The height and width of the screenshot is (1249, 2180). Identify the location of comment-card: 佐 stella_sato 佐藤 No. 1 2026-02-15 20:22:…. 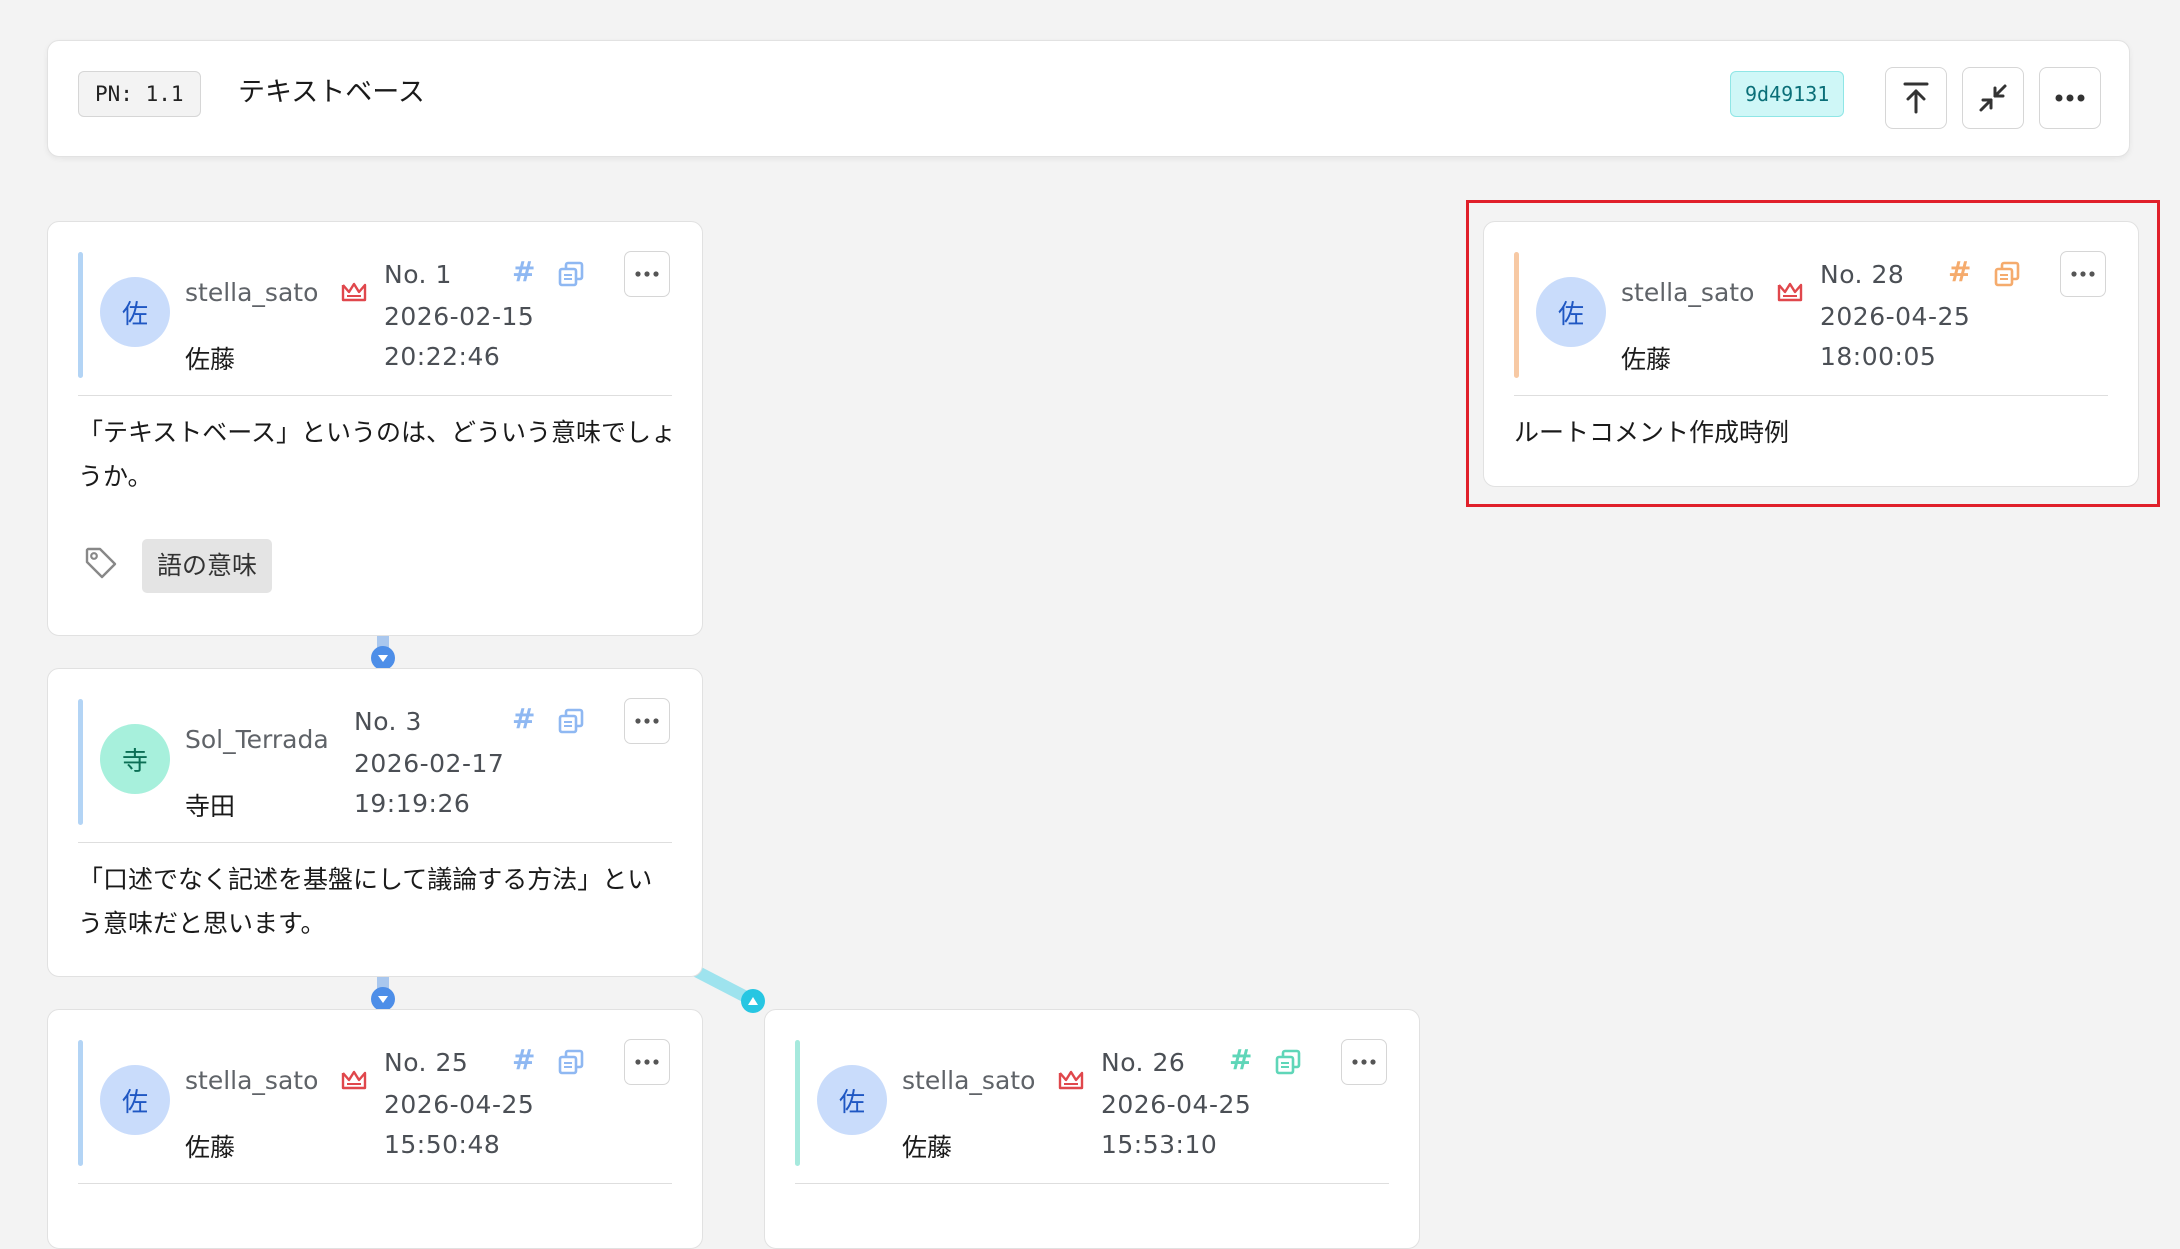
(375, 428).